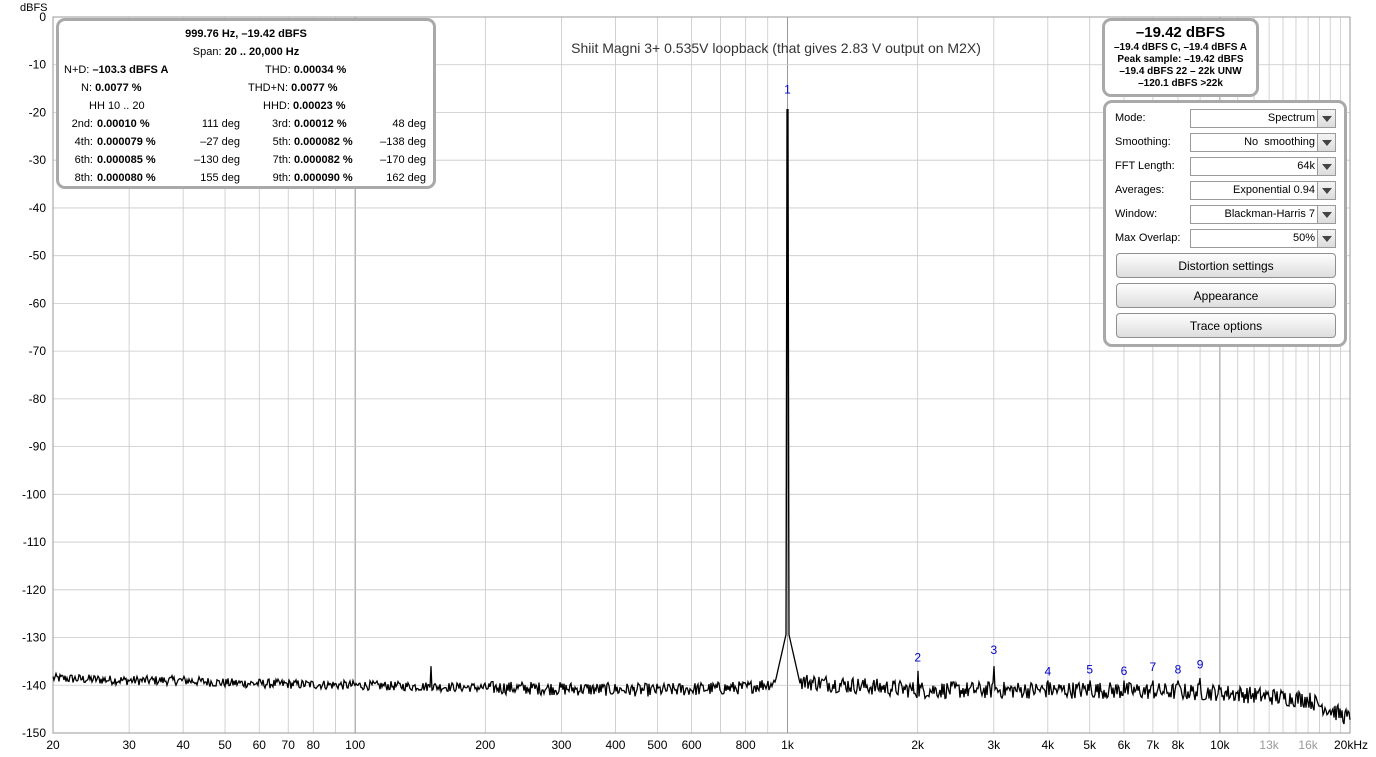  I want to click on harmonic-order: 2nd:, so click(82, 124).